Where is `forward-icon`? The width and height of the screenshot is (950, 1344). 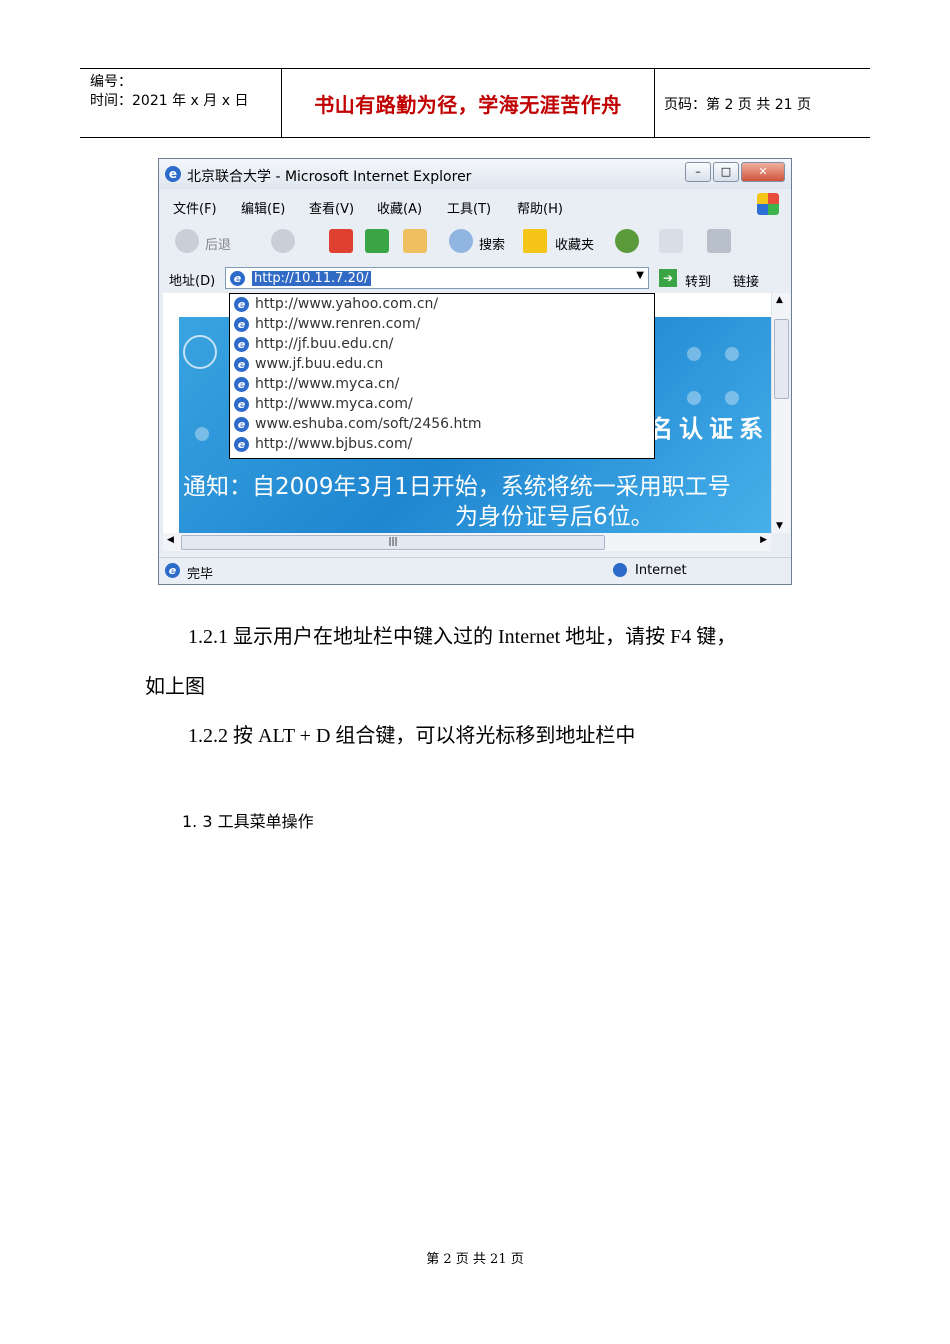
forward-icon is located at coordinates (283, 241).